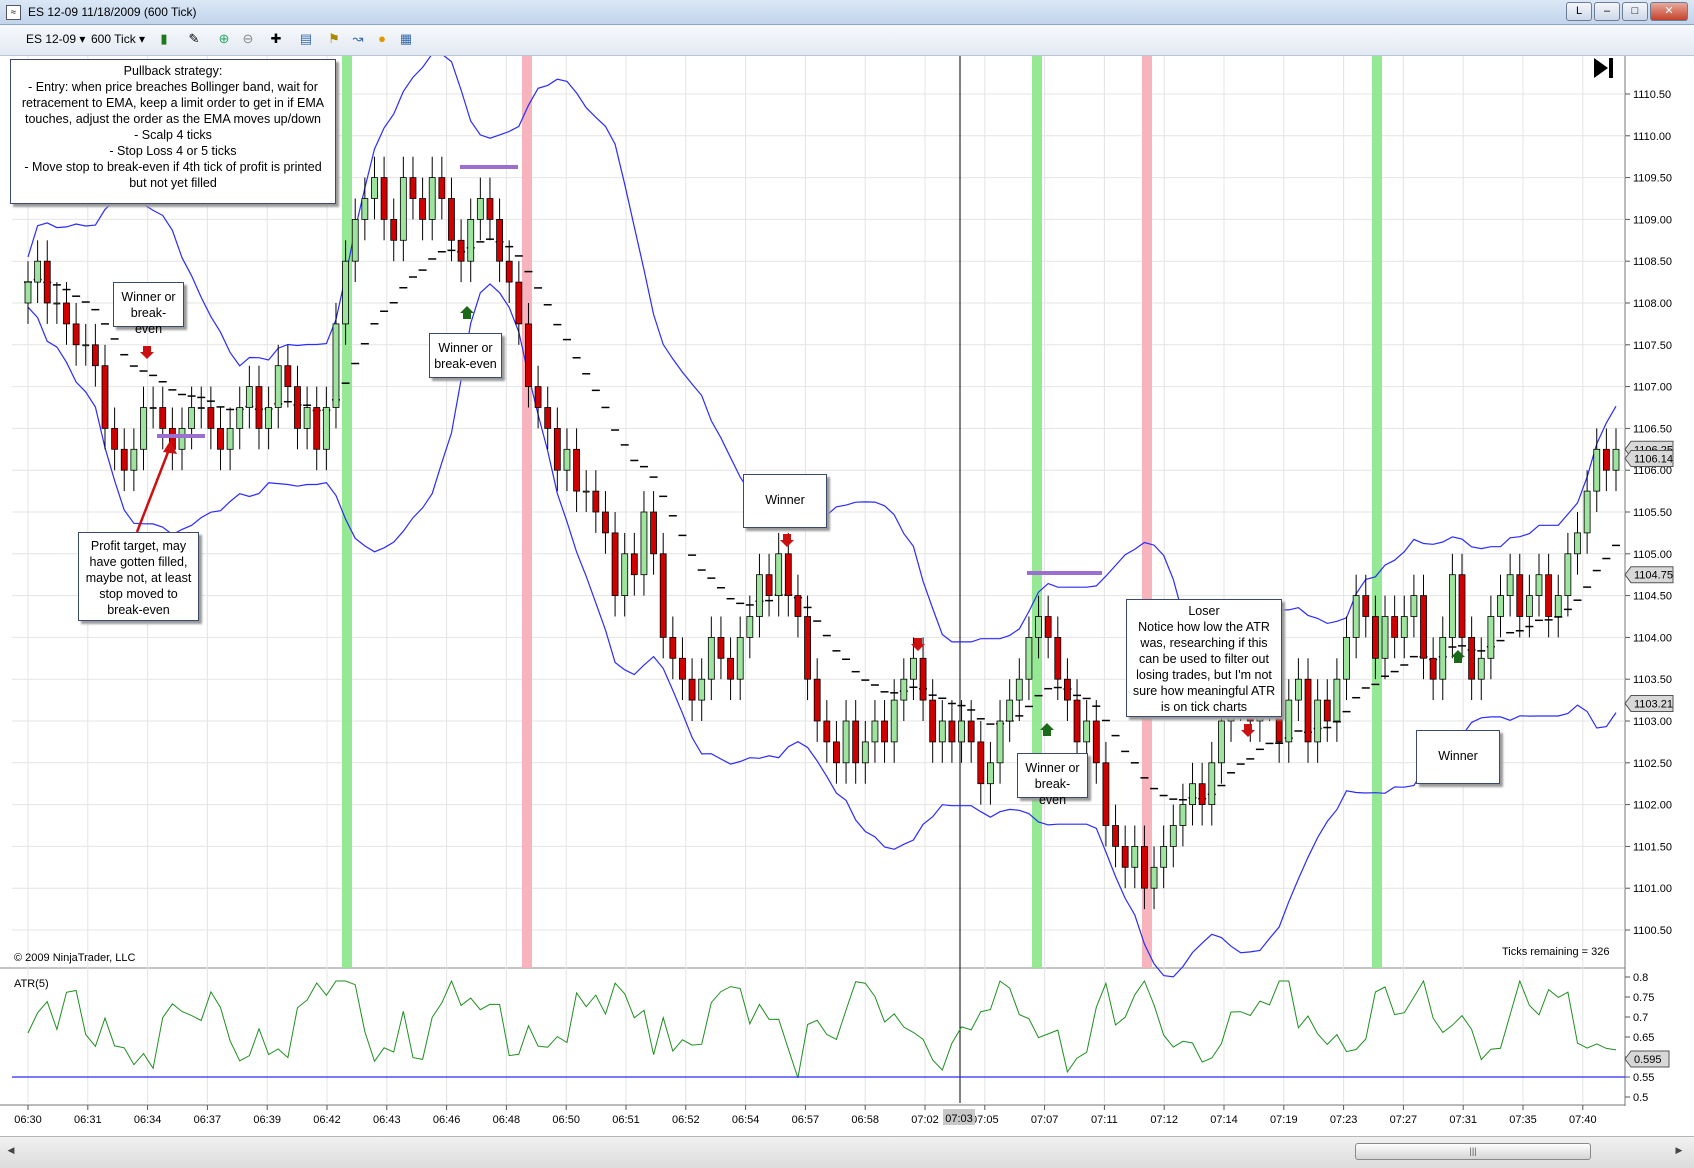 This screenshot has height=1168, width=1694. Describe the element at coordinates (1653, 576) in the screenshot. I see `price-marker-label: 1104.75` at that location.